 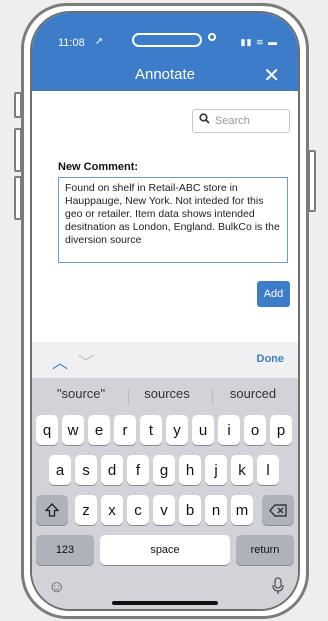 What do you see at coordinates (177, 430) in the screenshot?
I see `key-y: y` at bounding box center [177, 430].